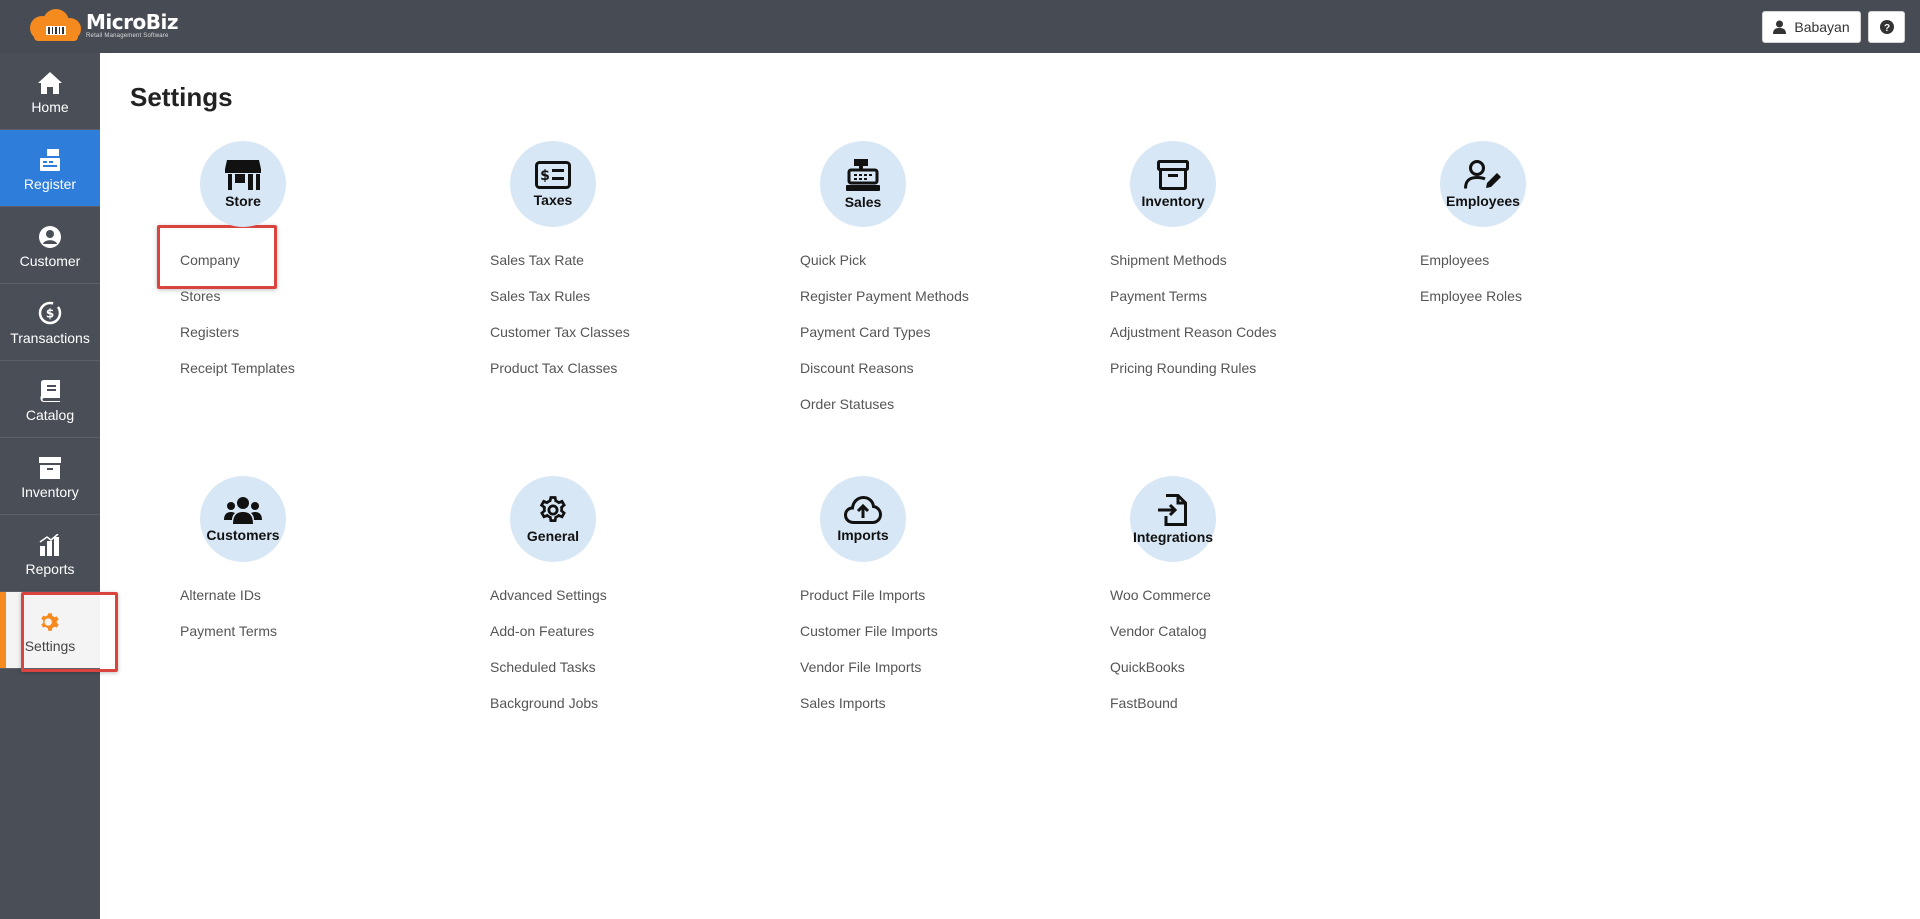 The height and width of the screenshot is (919, 1920). I want to click on sidebar-item-label: Home, so click(50, 106).